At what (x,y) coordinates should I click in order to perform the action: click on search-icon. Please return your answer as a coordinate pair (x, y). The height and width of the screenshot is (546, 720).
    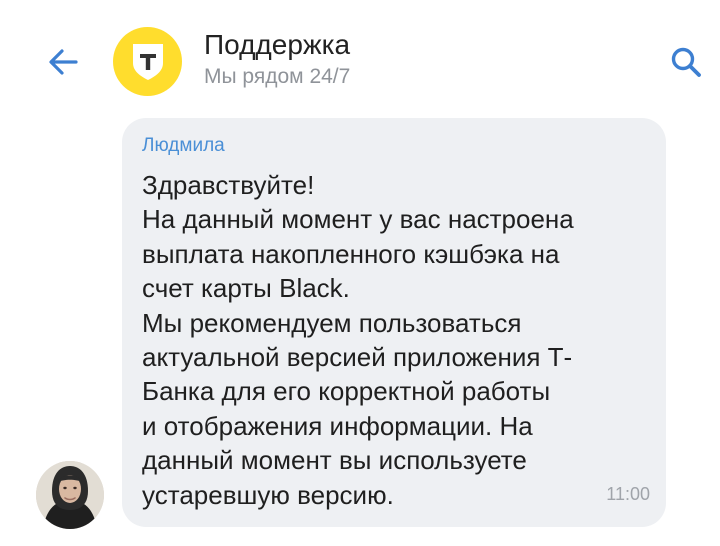
    Looking at the image, I should click on (686, 62).